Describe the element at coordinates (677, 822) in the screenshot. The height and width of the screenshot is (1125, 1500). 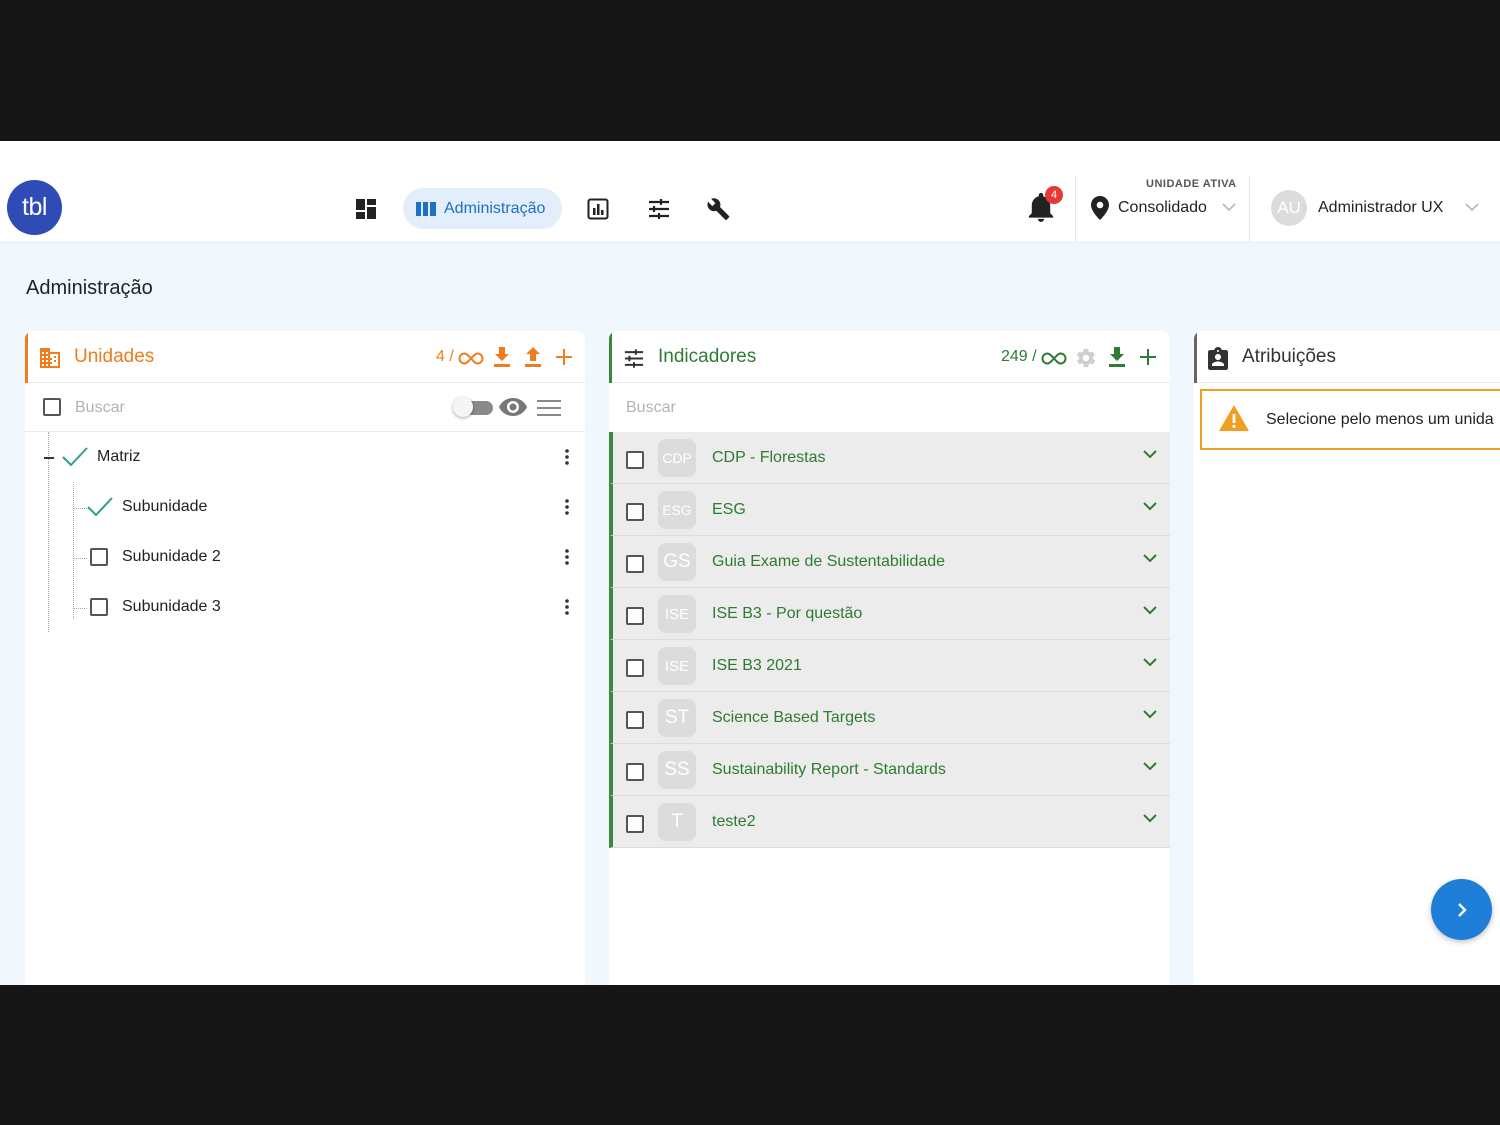
I see `indicator-avatar: T` at that location.